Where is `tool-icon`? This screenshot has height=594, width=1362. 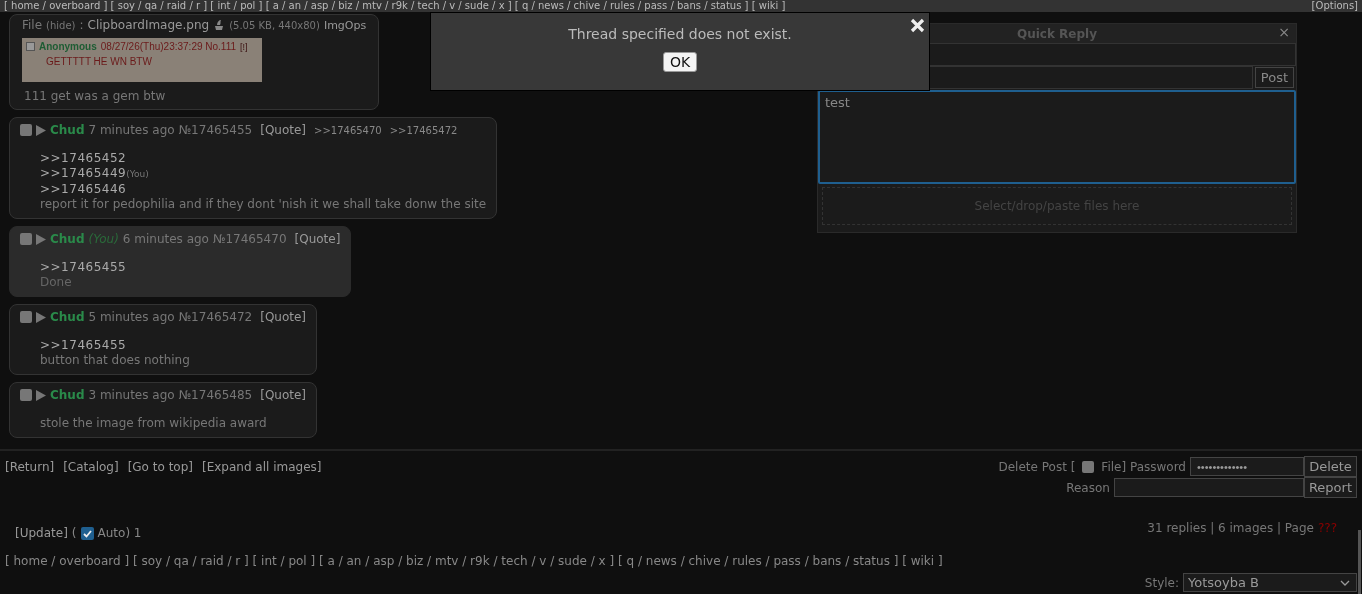 tool-icon is located at coordinates (219, 25).